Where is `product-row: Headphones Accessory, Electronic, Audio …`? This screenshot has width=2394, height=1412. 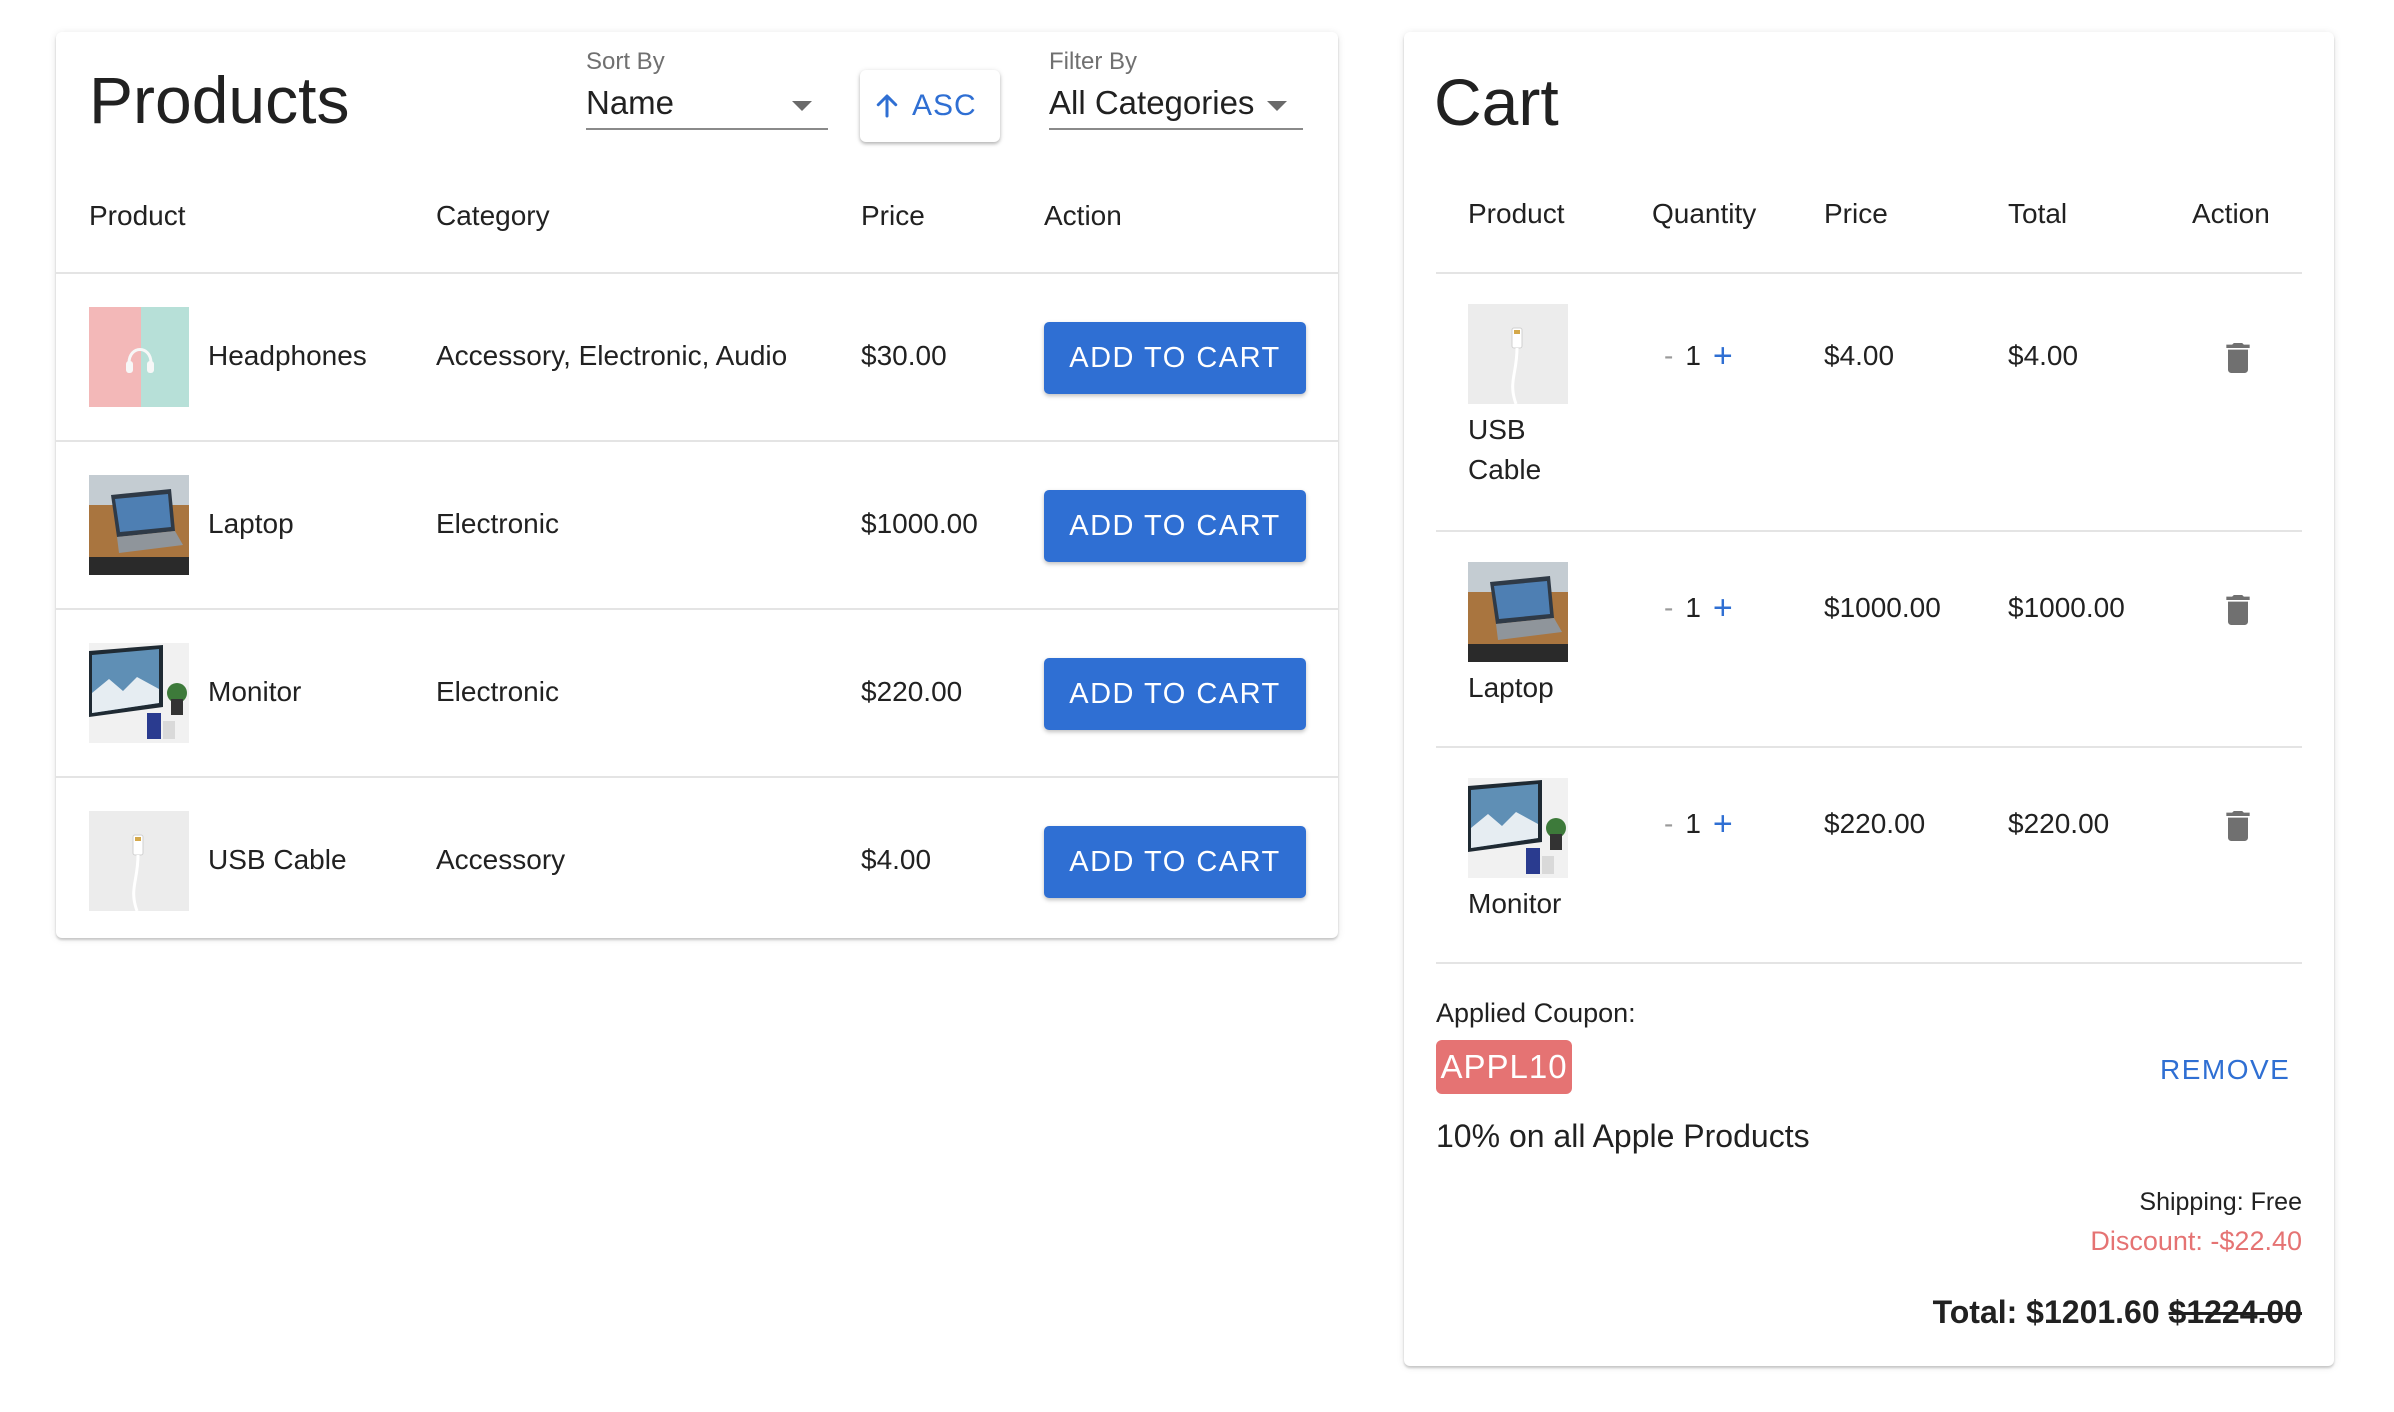 product-row: Headphones Accessory, Electronic, Audio … is located at coordinates (697, 357).